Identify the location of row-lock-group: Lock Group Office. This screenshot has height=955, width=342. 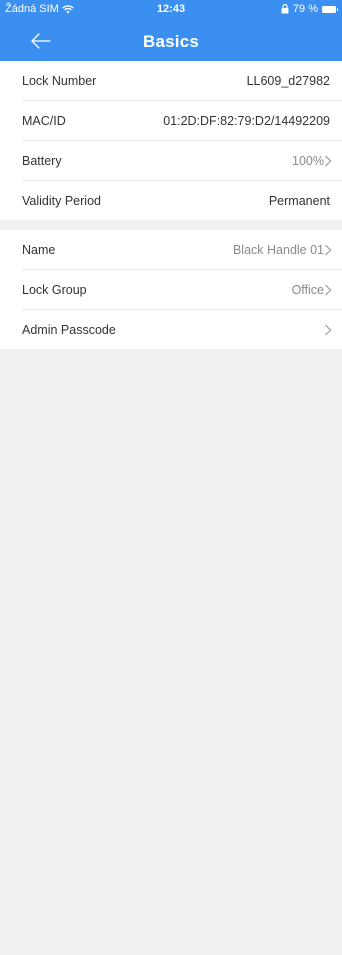
(182, 290).